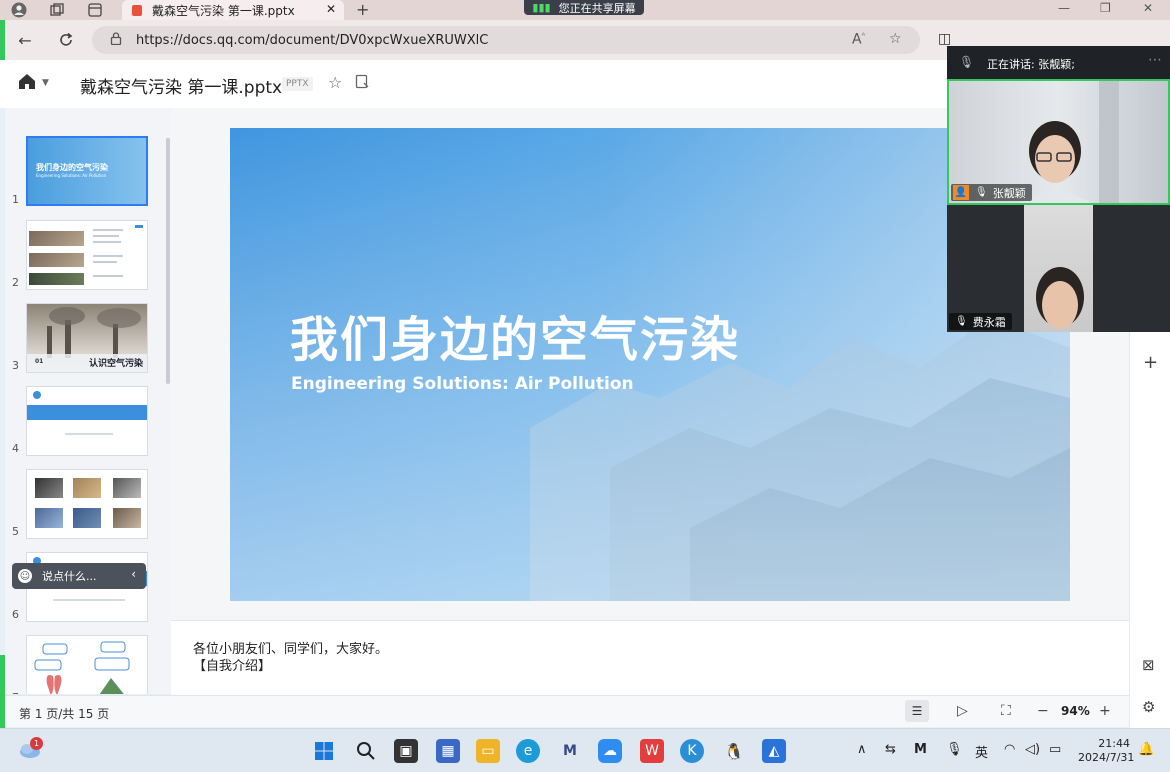 The width and height of the screenshot is (1170, 772). I want to click on wifi-icon: ◠, so click(1009, 749).